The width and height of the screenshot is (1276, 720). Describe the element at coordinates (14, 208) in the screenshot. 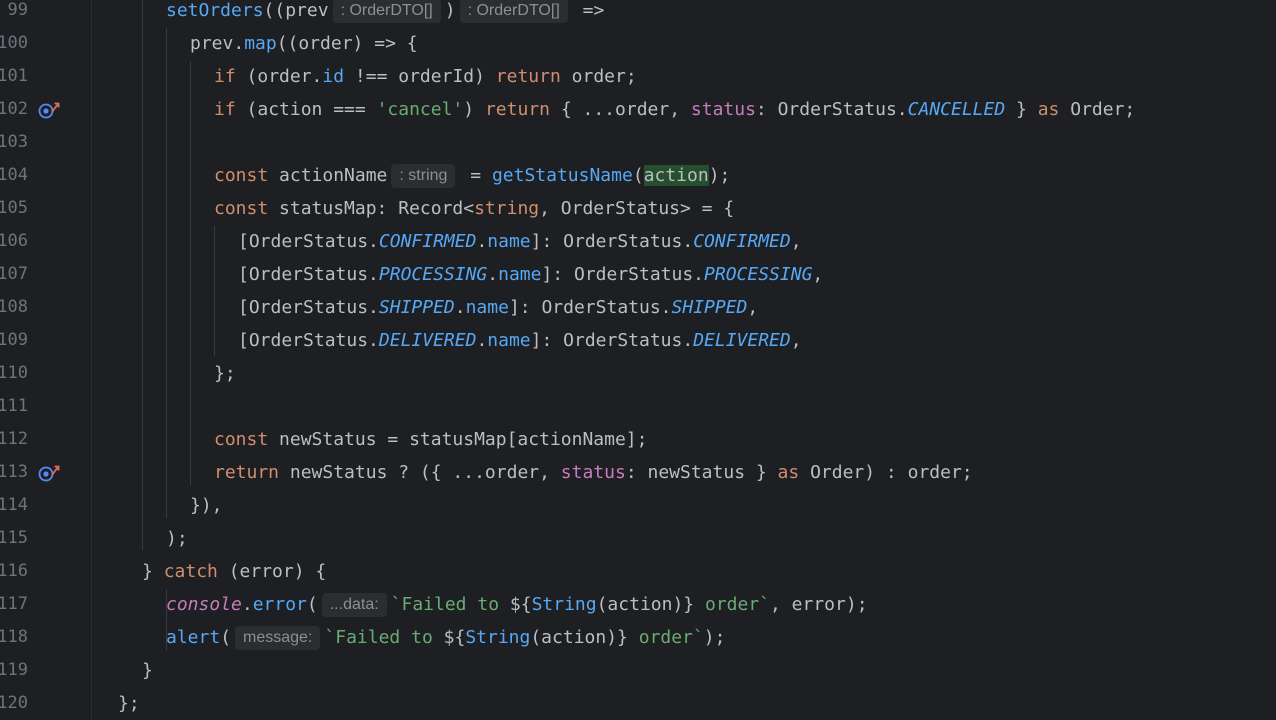

I see `line-number: 105` at that location.